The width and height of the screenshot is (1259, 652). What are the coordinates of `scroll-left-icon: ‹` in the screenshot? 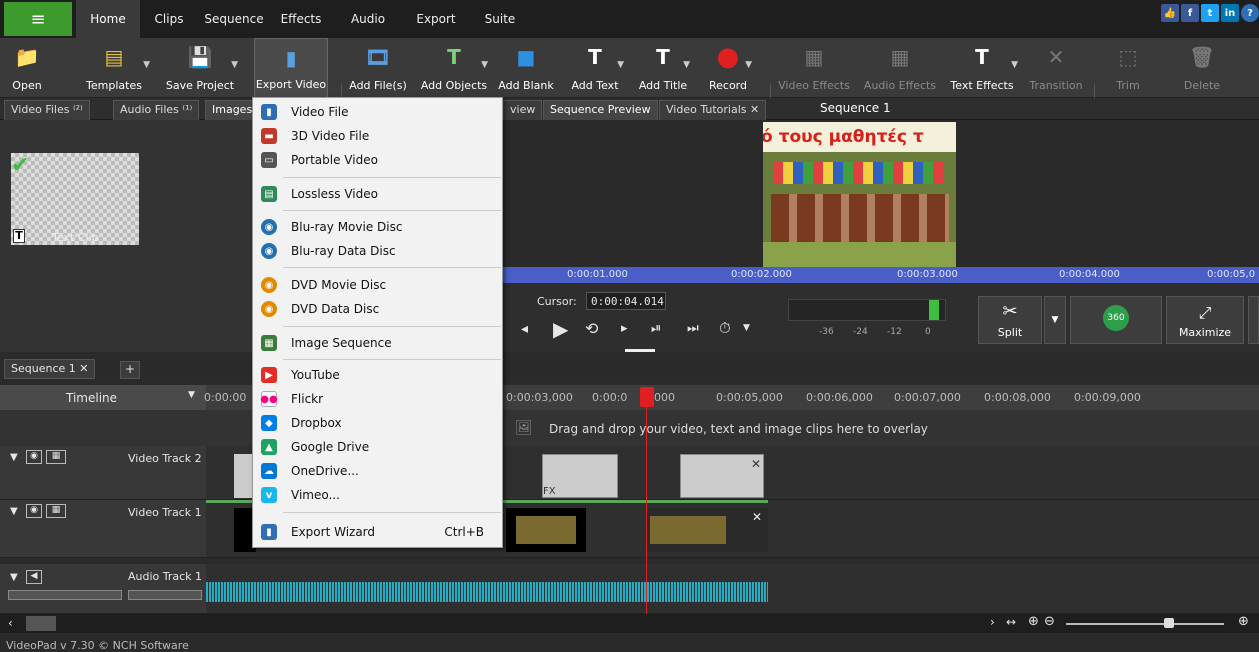 It's located at (10, 623).